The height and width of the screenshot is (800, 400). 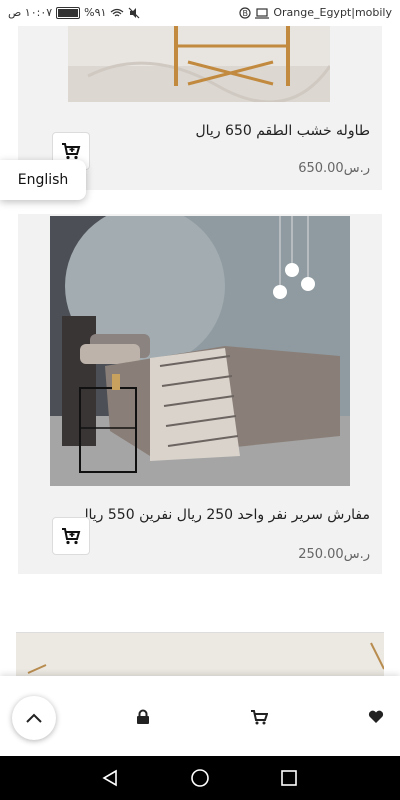 I want to click on battery-icon, so click(x=68, y=12).